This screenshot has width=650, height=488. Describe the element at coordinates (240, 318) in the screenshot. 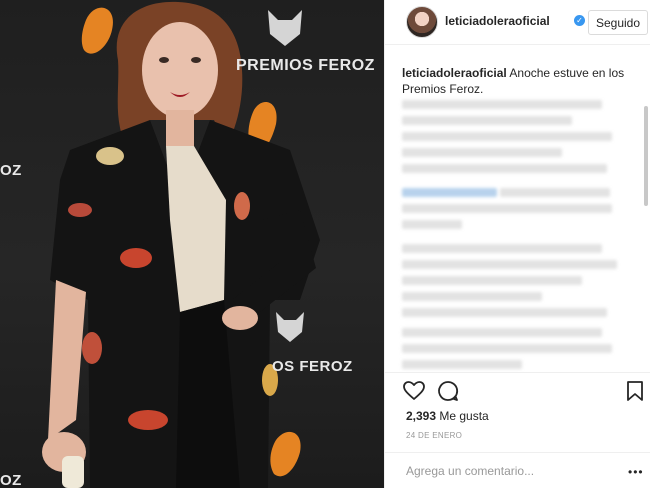

I see `hand` at that location.